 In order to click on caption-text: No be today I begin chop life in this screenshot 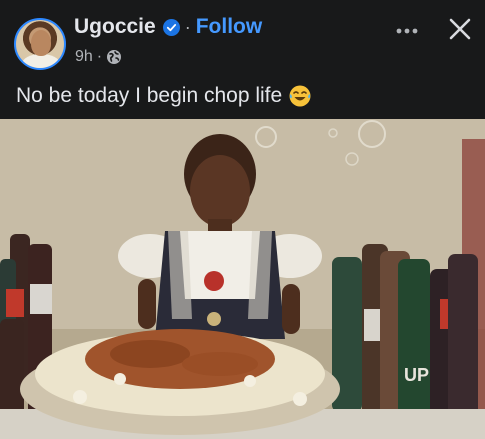, I will do `click(149, 95)`.